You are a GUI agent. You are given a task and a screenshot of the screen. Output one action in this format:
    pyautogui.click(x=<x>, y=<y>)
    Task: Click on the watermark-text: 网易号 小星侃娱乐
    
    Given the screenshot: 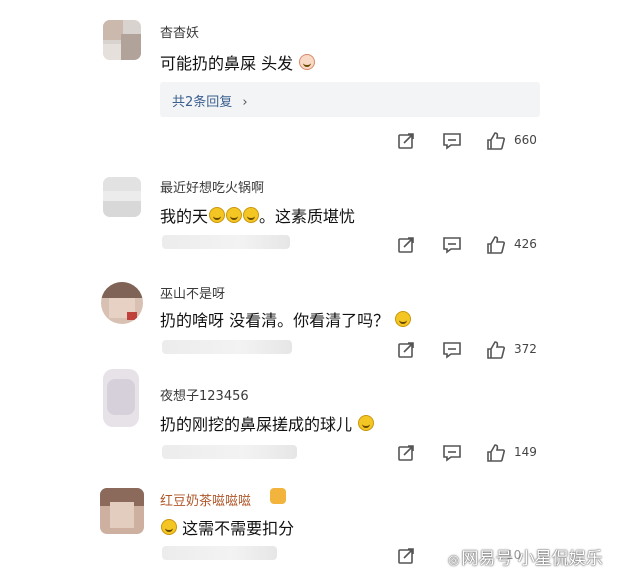 What is the action you would take?
    pyautogui.click(x=532, y=559)
    